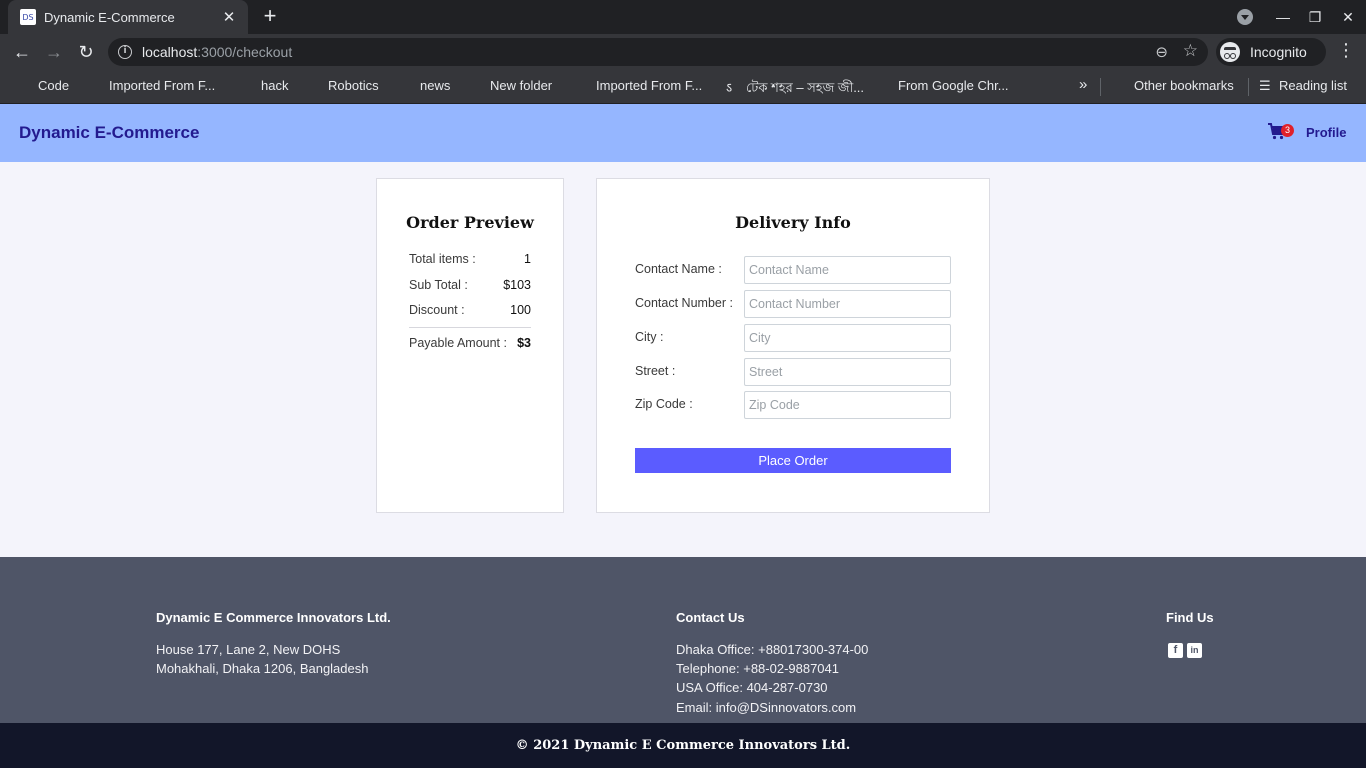  What do you see at coordinates (655, 371) in the screenshot?
I see `street-label: Street :` at bounding box center [655, 371].